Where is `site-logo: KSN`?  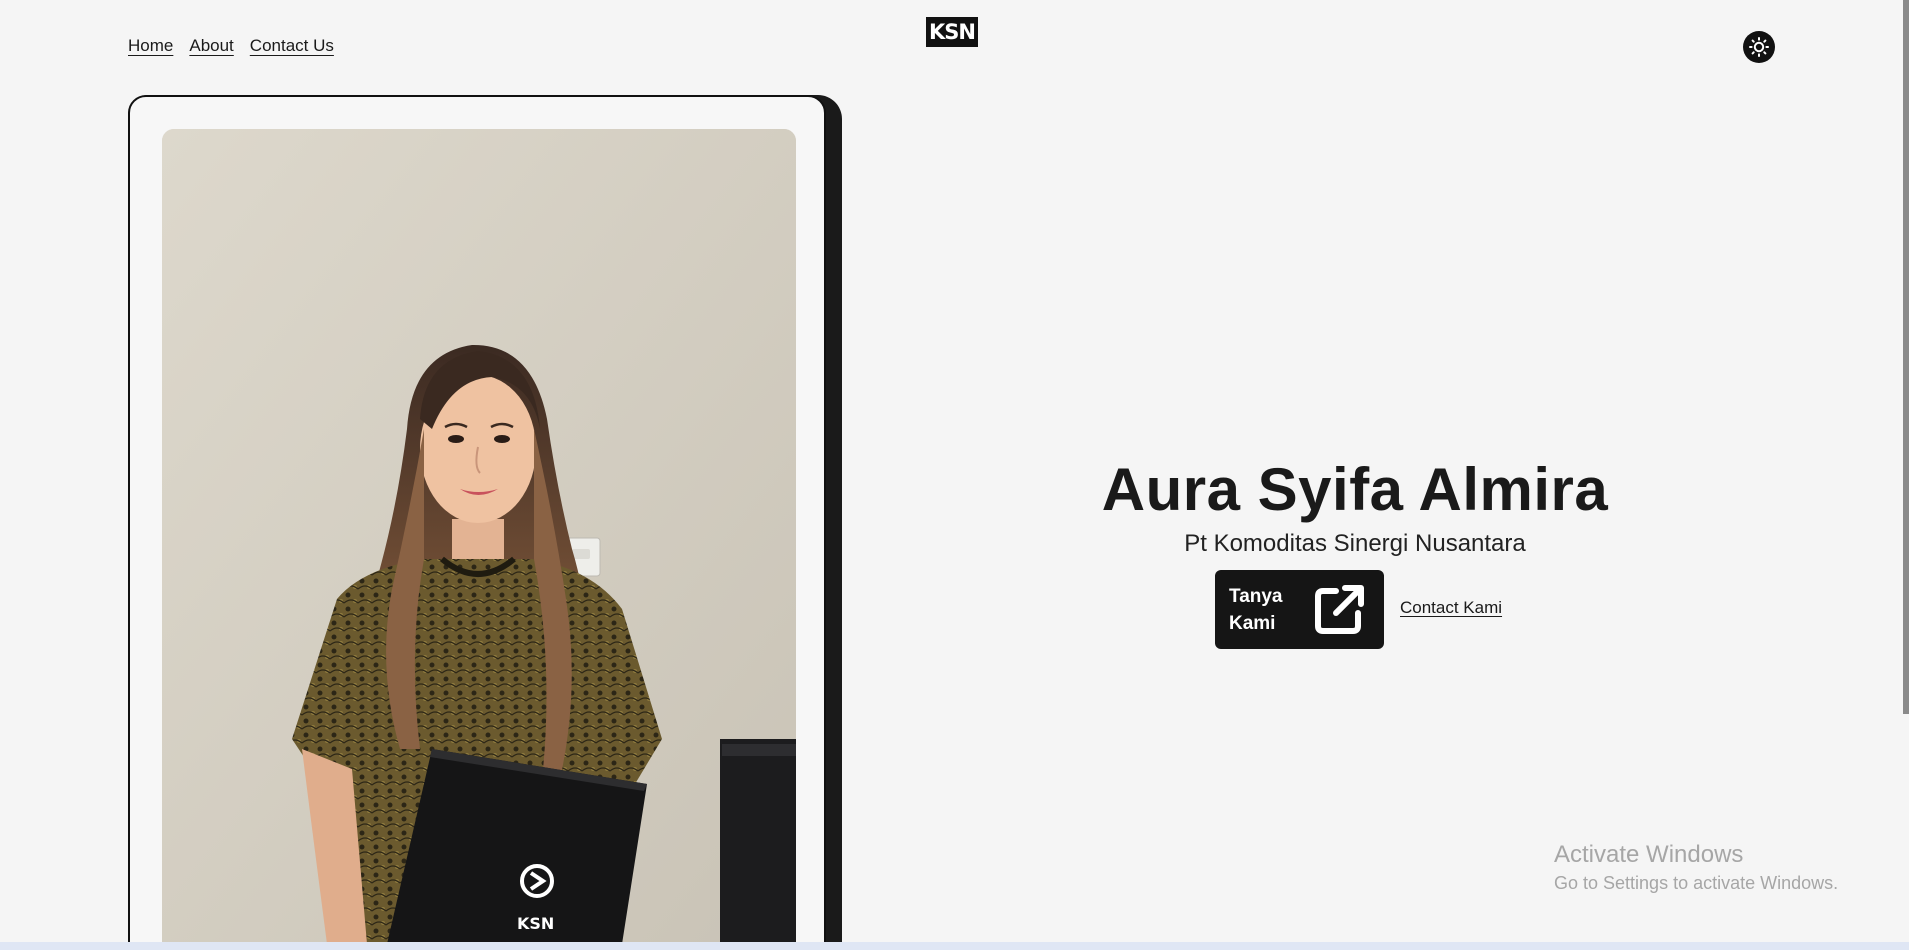
site-logo: KSN is located at coordinates (952, 32).